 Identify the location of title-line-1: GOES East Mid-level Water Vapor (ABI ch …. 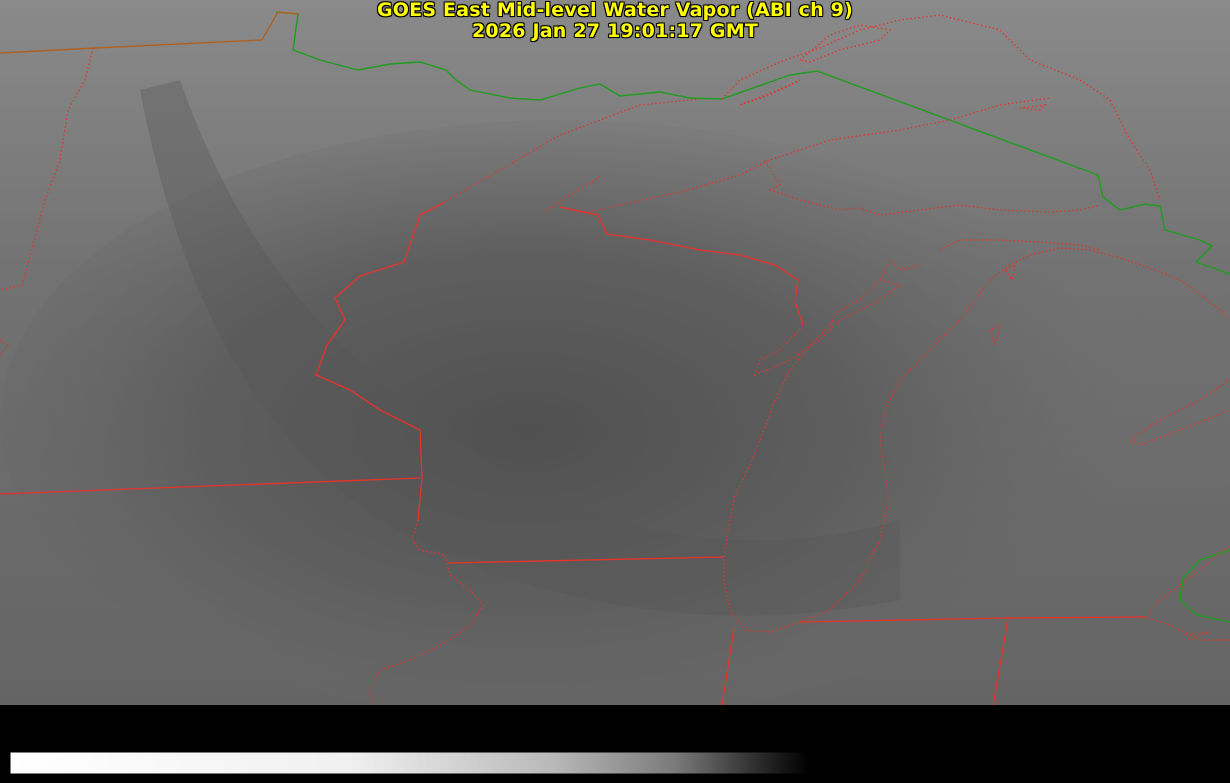
(615, 10).